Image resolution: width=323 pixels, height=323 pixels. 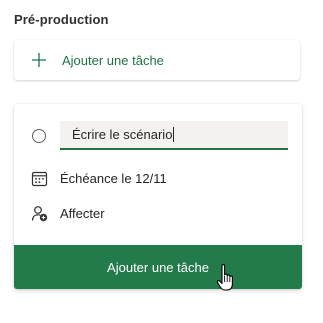 I want to click on bucket-title: Pré-production, so click(x=61, y=19).